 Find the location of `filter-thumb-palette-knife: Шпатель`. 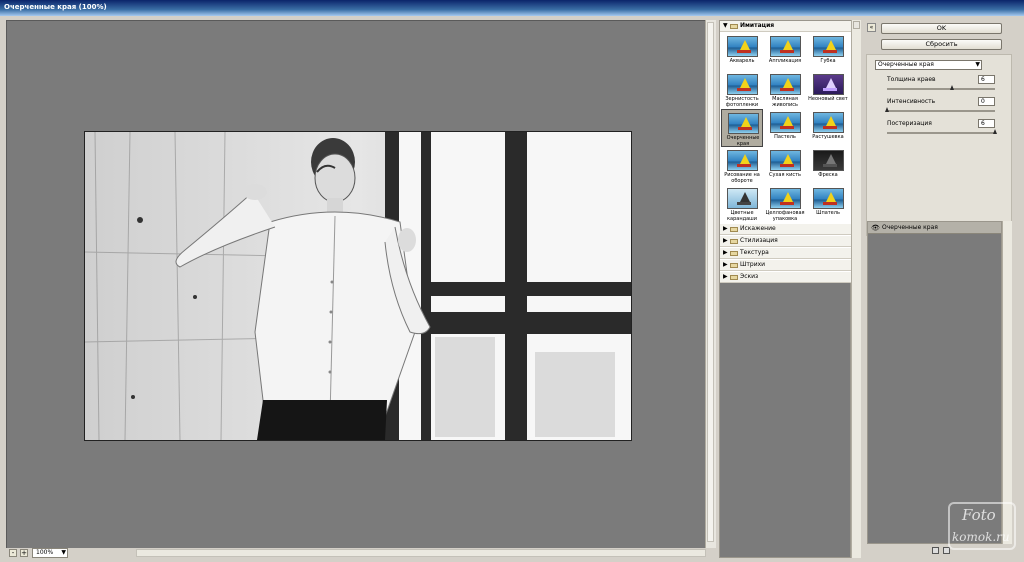

filter-thumb-palette-knife: Шпатель is located at coordinates (828, 204).